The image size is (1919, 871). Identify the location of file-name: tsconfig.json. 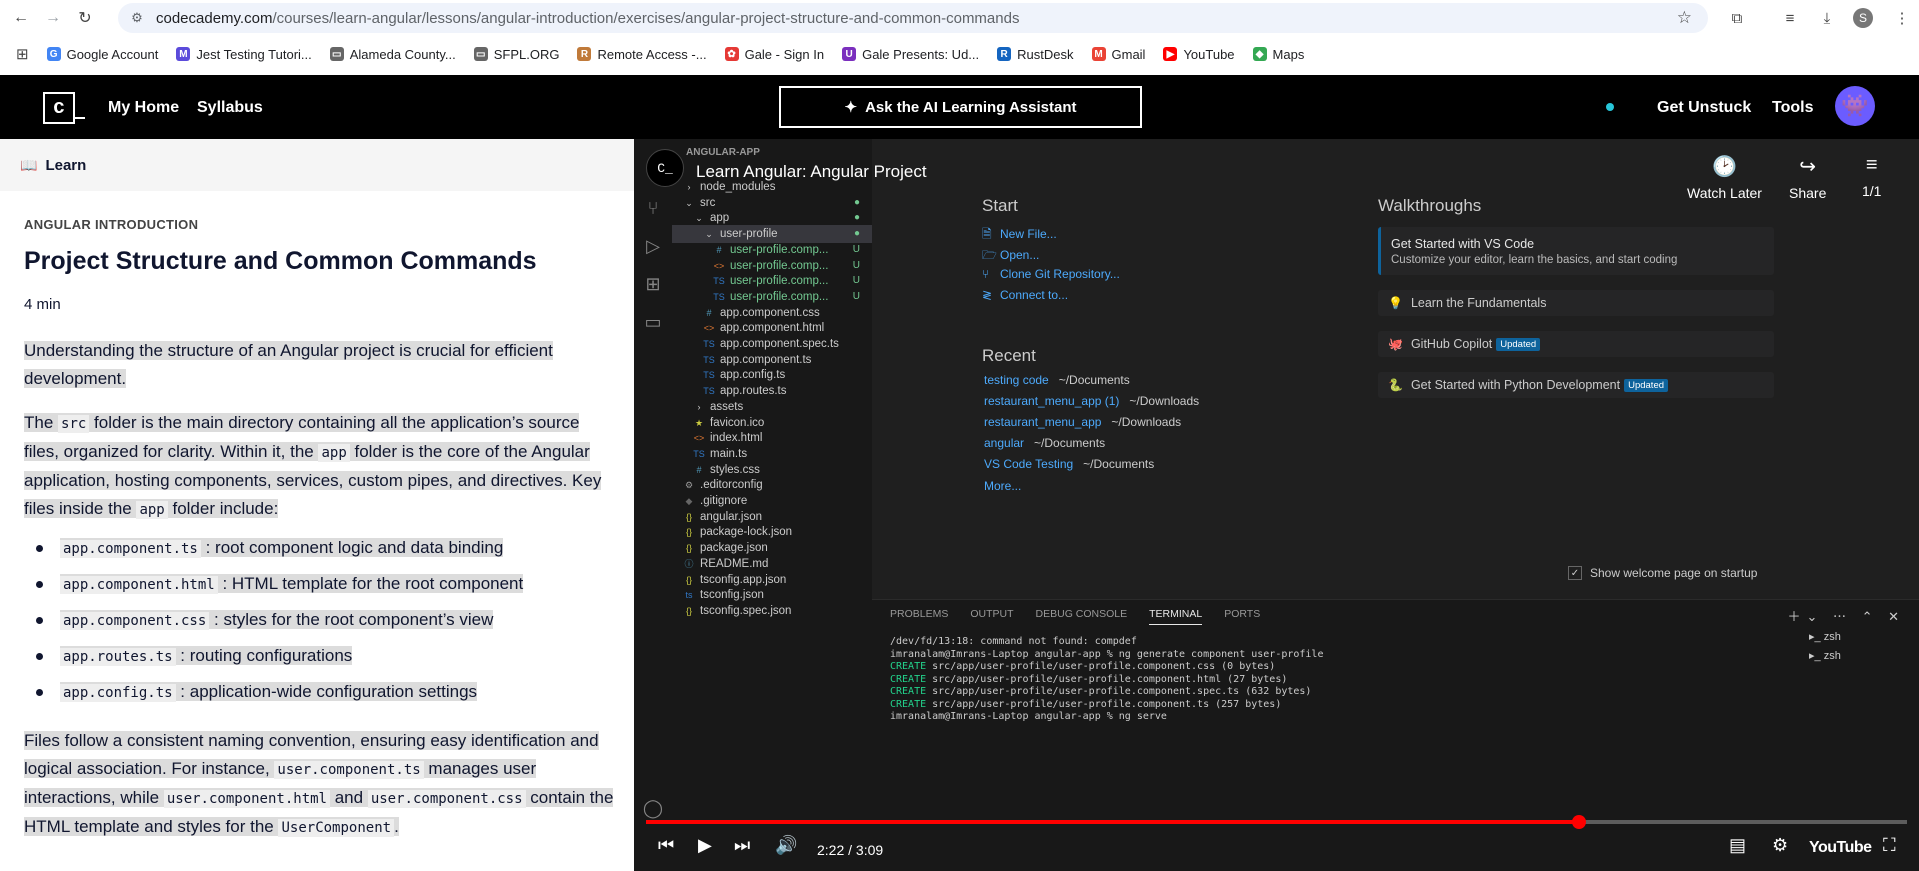
(732, 595).